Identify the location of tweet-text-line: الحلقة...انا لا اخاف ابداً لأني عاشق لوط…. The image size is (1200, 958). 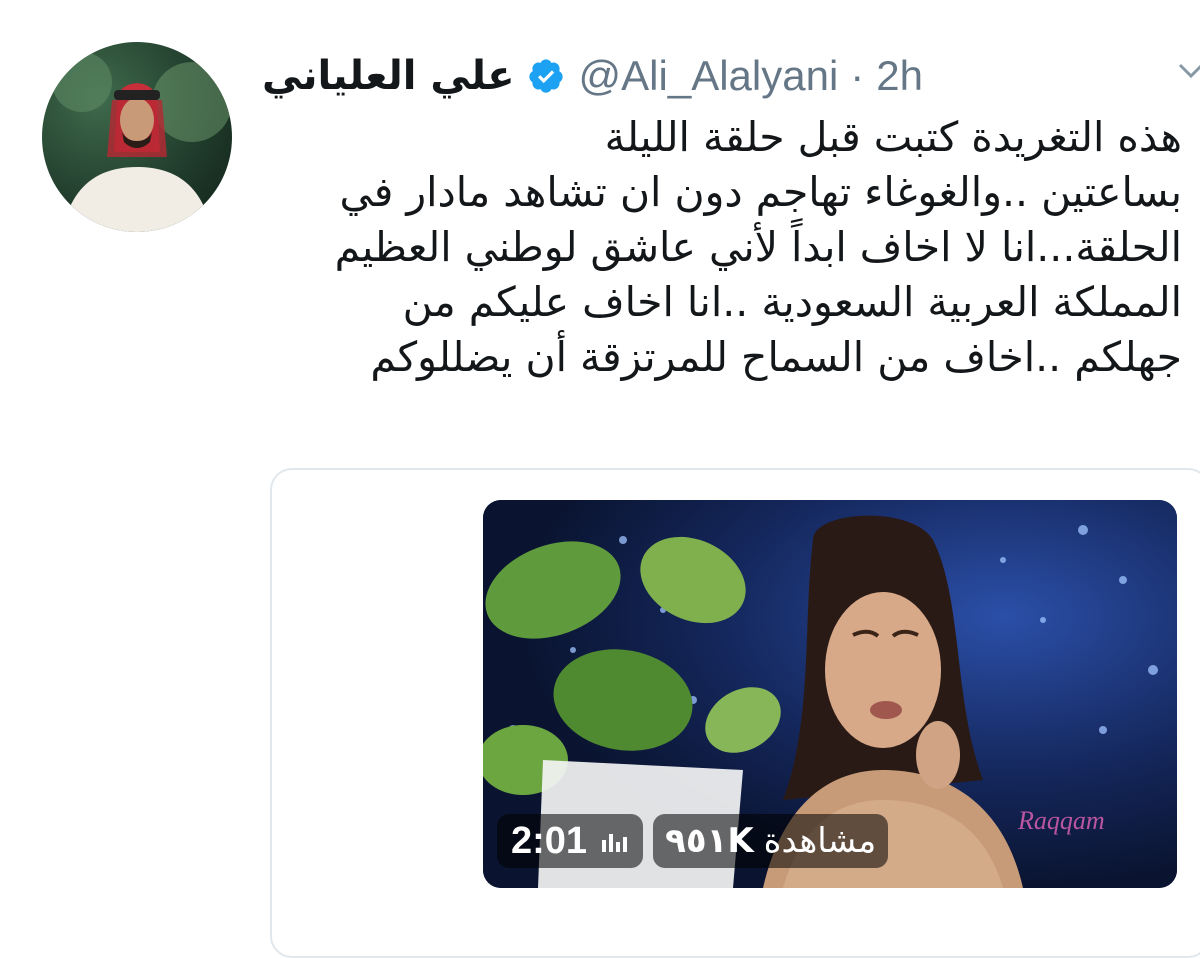
(758, 247).